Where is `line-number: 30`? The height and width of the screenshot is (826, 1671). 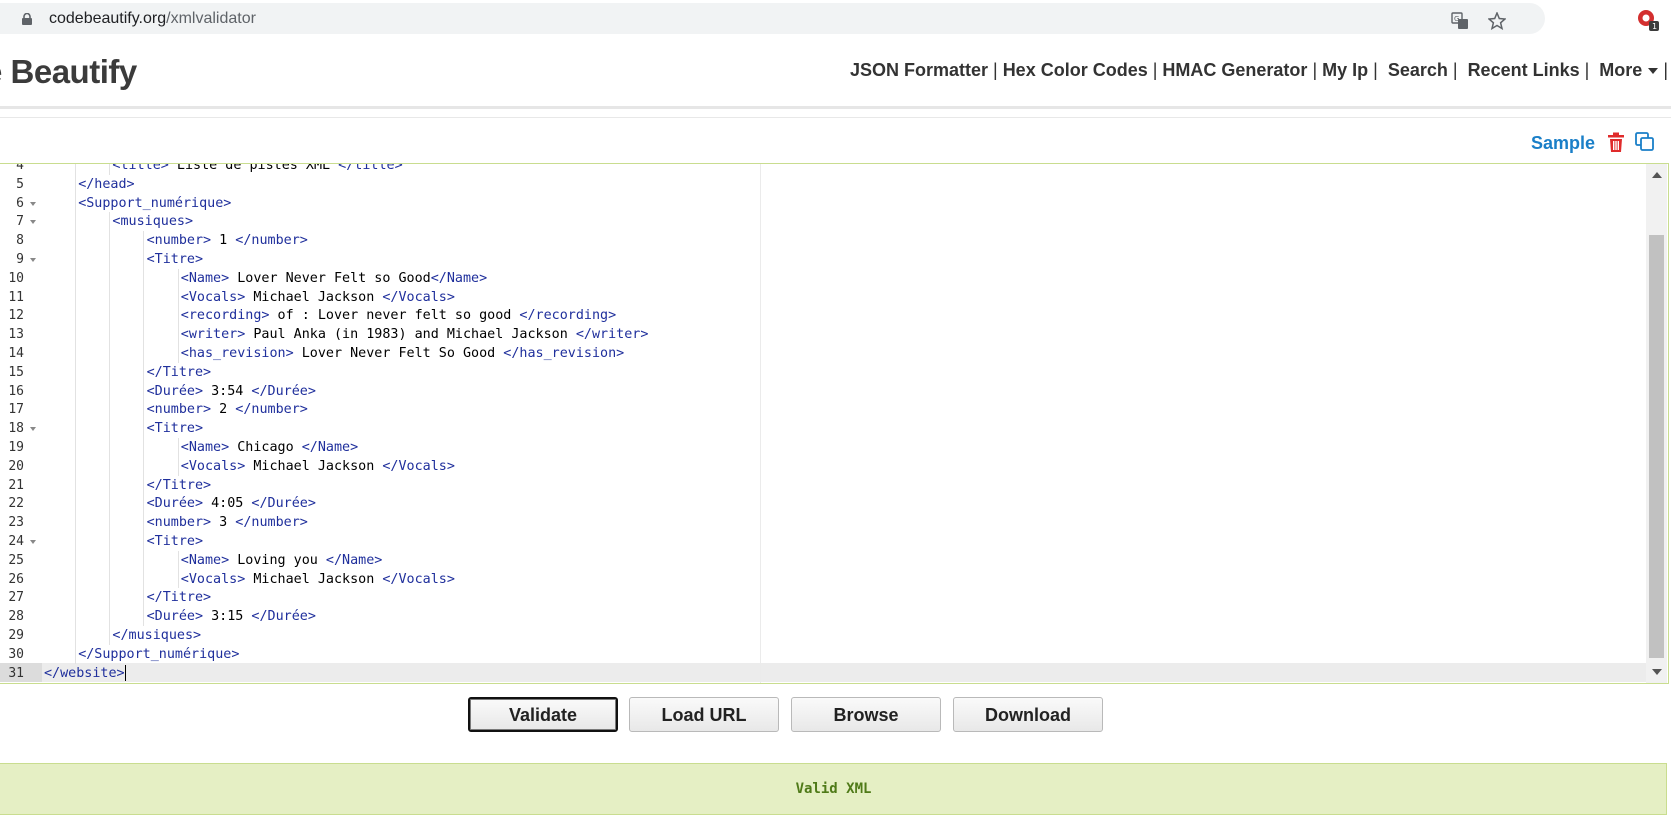 line-number: 30 is located at coordinates (16, 654).